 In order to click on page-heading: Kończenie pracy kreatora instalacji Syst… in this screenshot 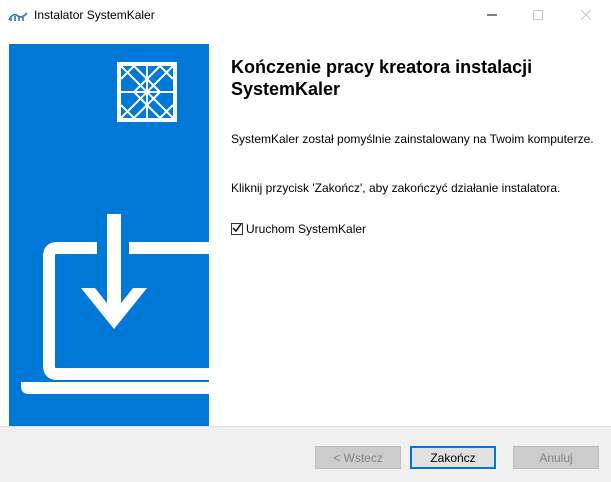, I will do `click(382, 78)`.